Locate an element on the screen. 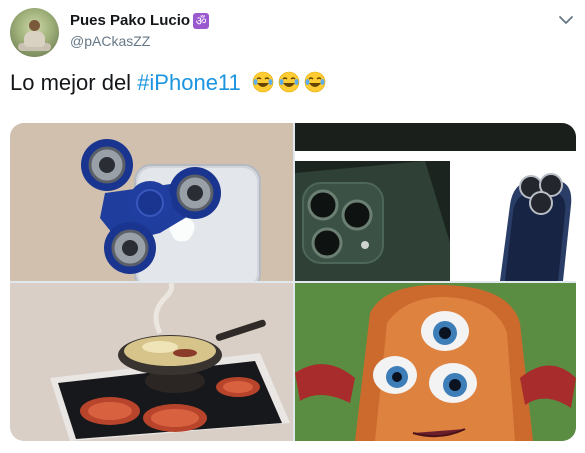 Image resolution: width=585 pixels, height=453 pixels. author-row: Pues Pako Lucio ॐ is located at coordinates (140, 20).